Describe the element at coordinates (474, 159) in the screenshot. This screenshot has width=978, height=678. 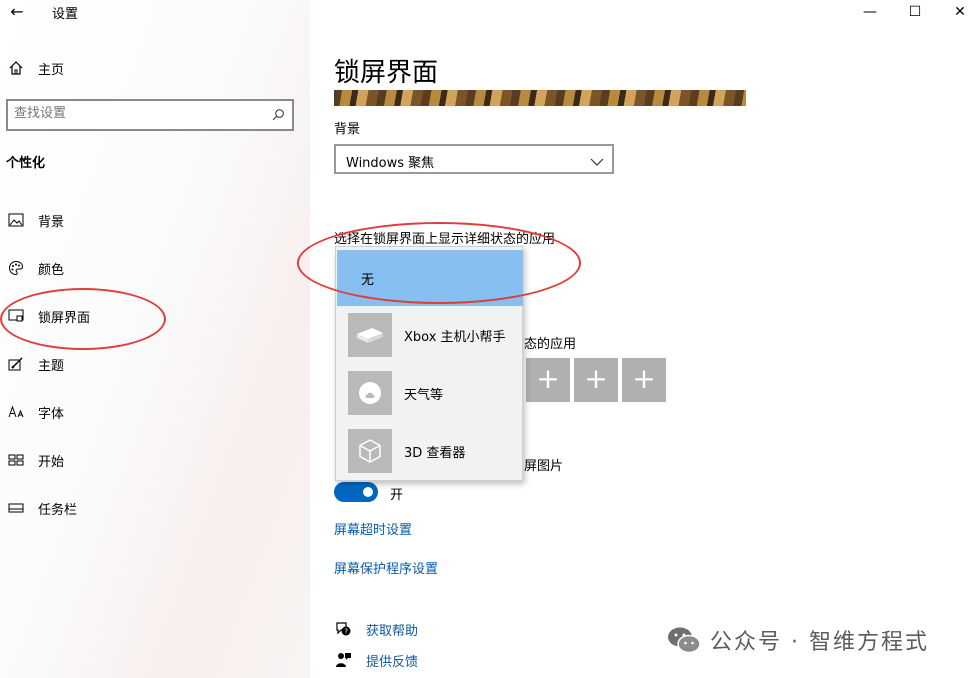
I see `background-dropdown: Windows 聚焦` at that location.